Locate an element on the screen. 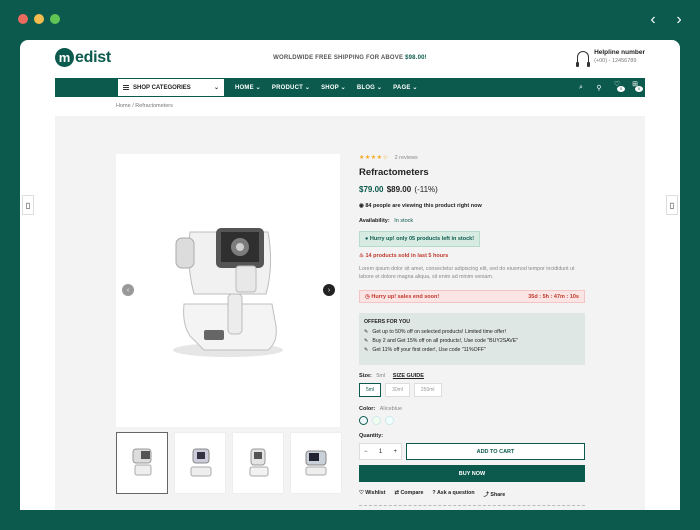 This screenshot has width=700, height=530. color-swatches is located at coordinates (472, 421).